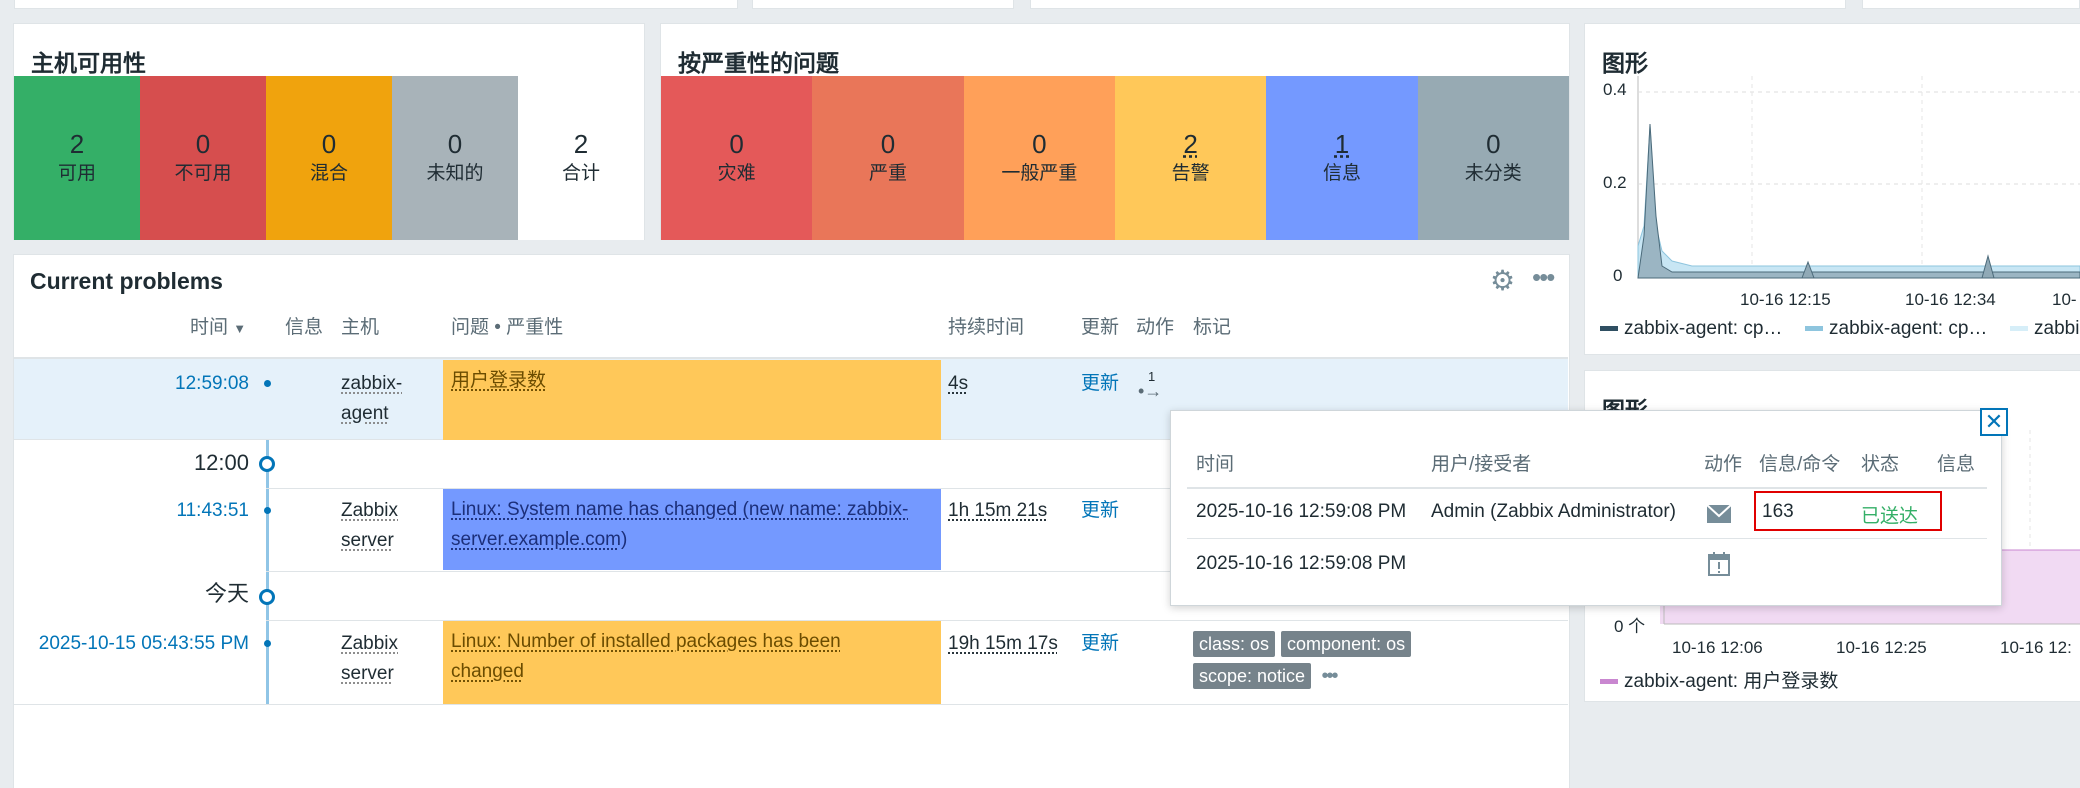 The image size is (2080, 788). I want to click on problems-by-severity-widget: 按严重性的问题 0 灾难 0 严重 0 一般严重 2 告警 1 信息 0 未分类, so click(1115, 131).